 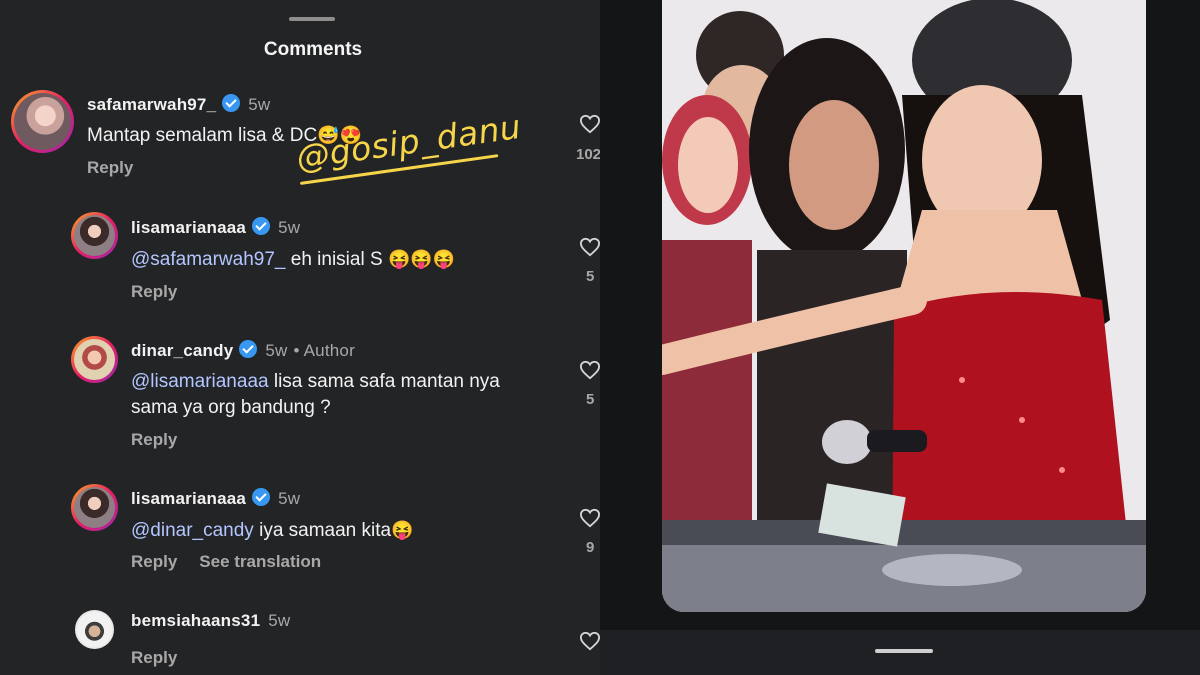 I want to click on drag-handle, so click(x=312, y=19).